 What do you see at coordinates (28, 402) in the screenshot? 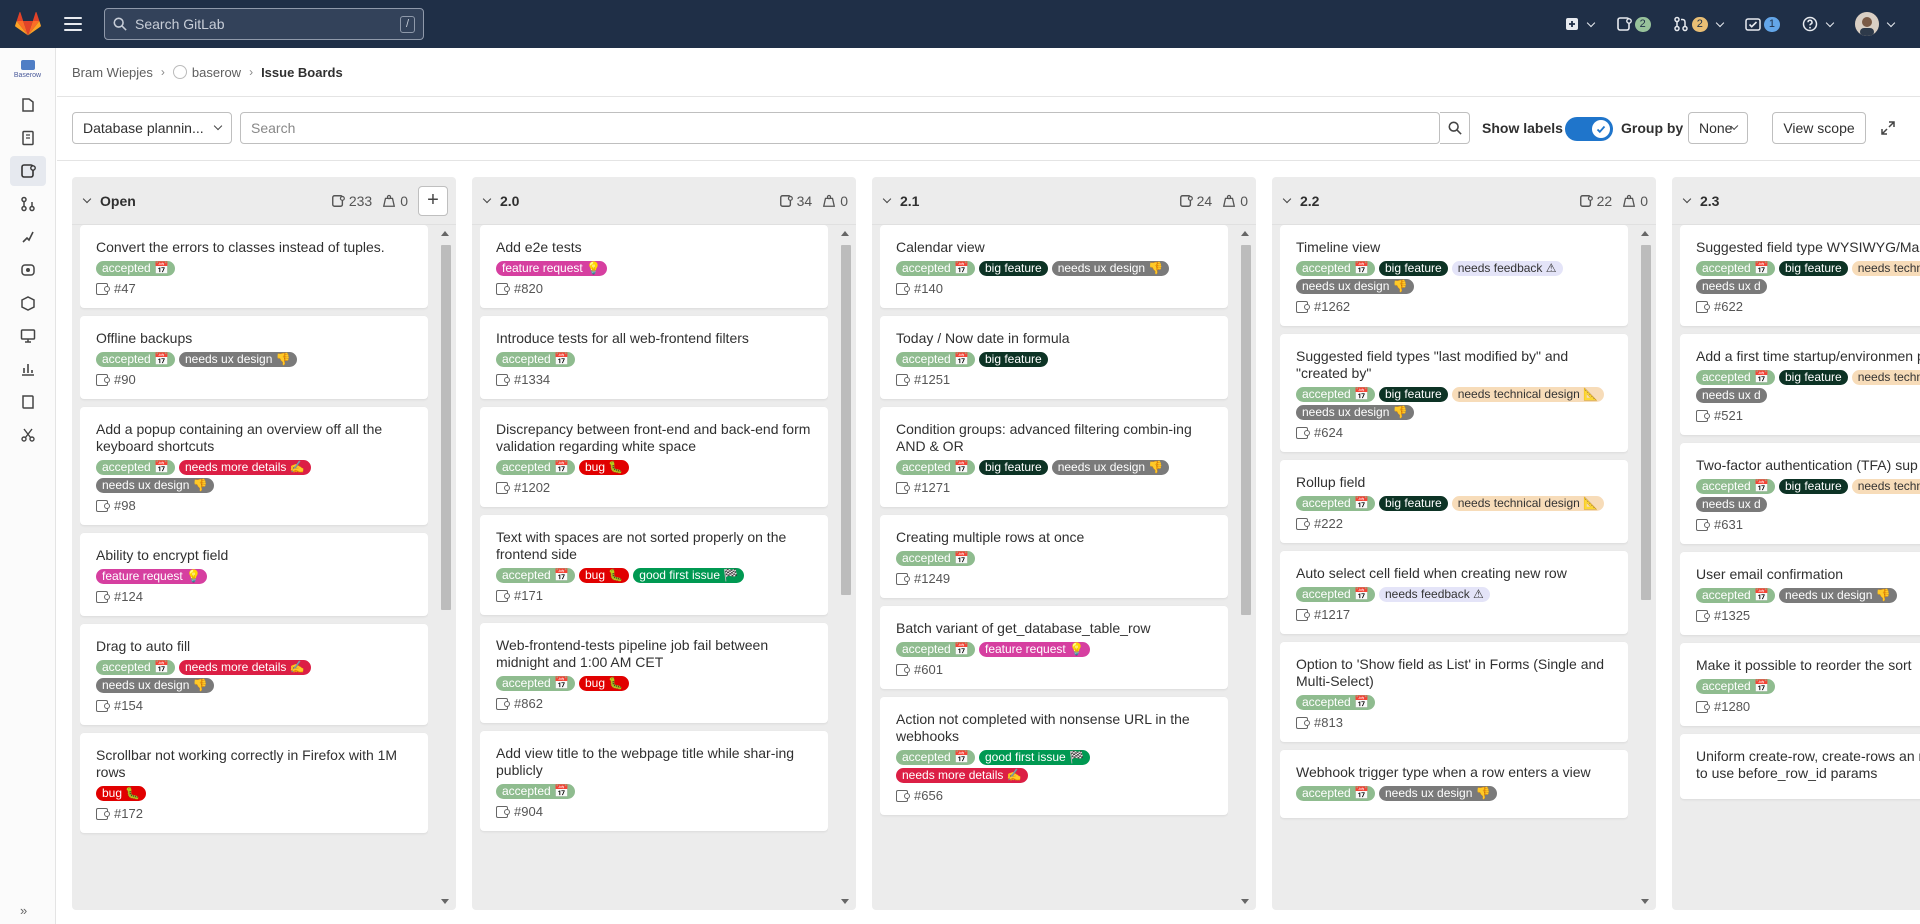
I see `wiki-icon` at bounding box center [28, 402].